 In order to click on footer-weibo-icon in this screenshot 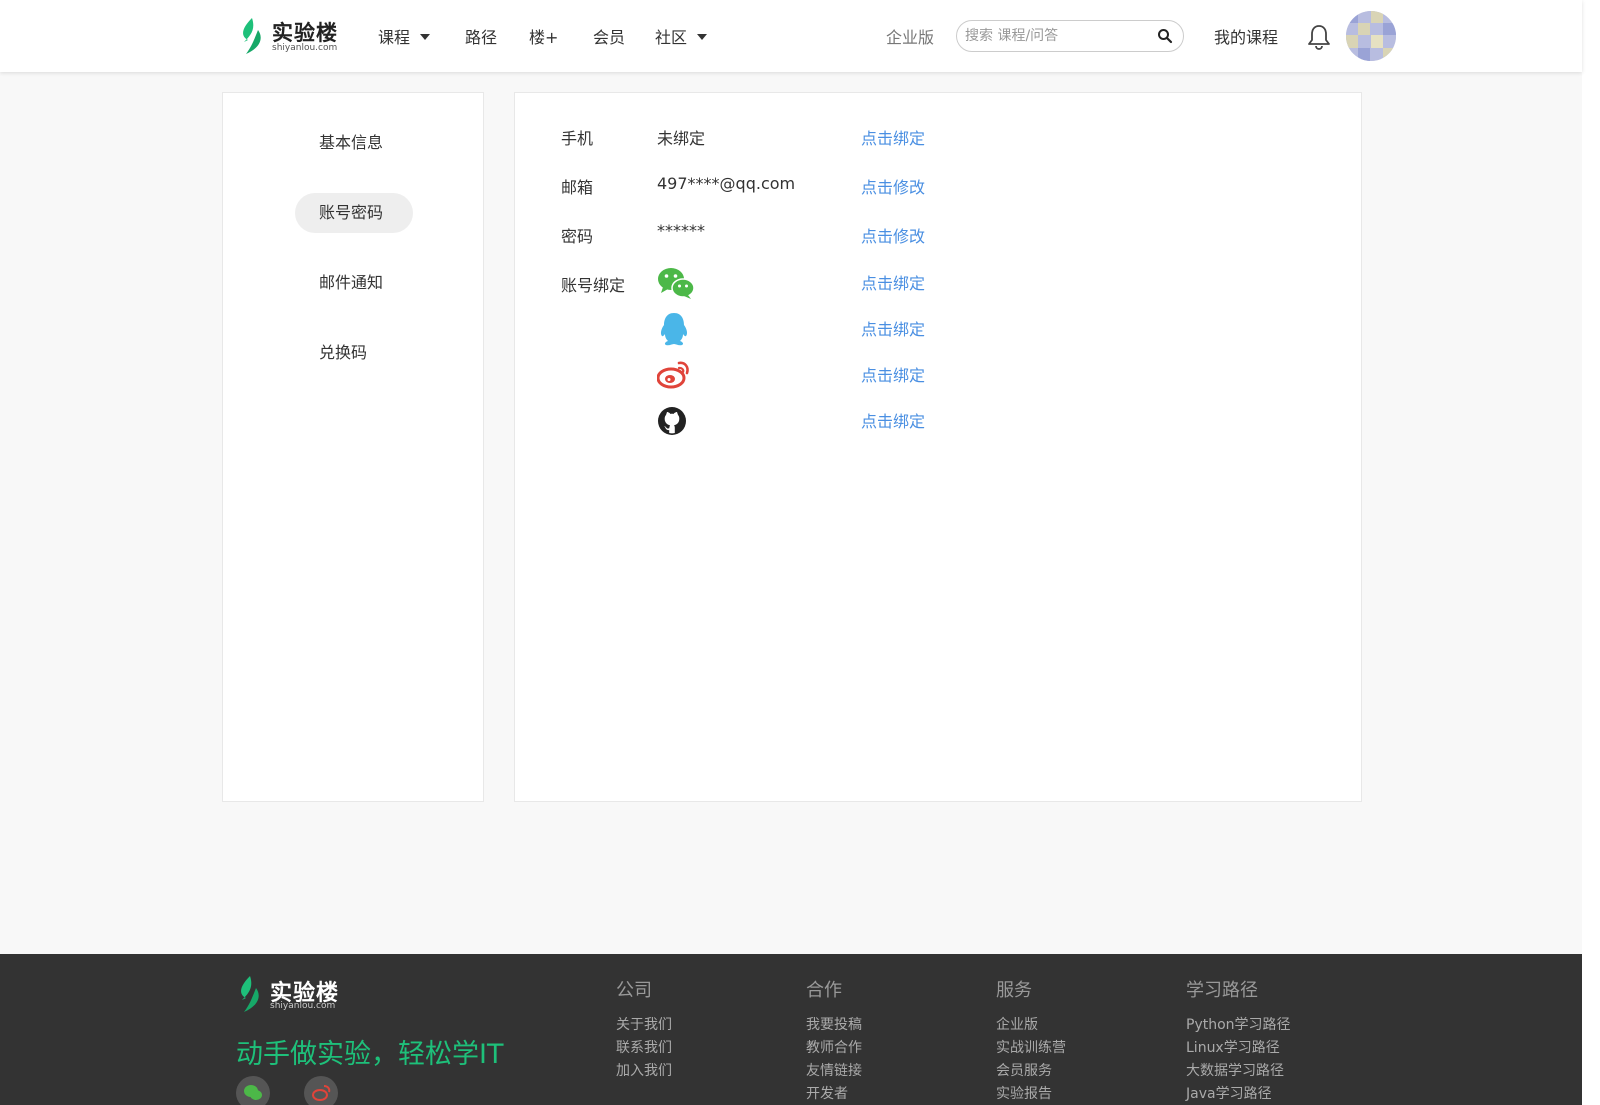, I will do `click(321, 1090)`.